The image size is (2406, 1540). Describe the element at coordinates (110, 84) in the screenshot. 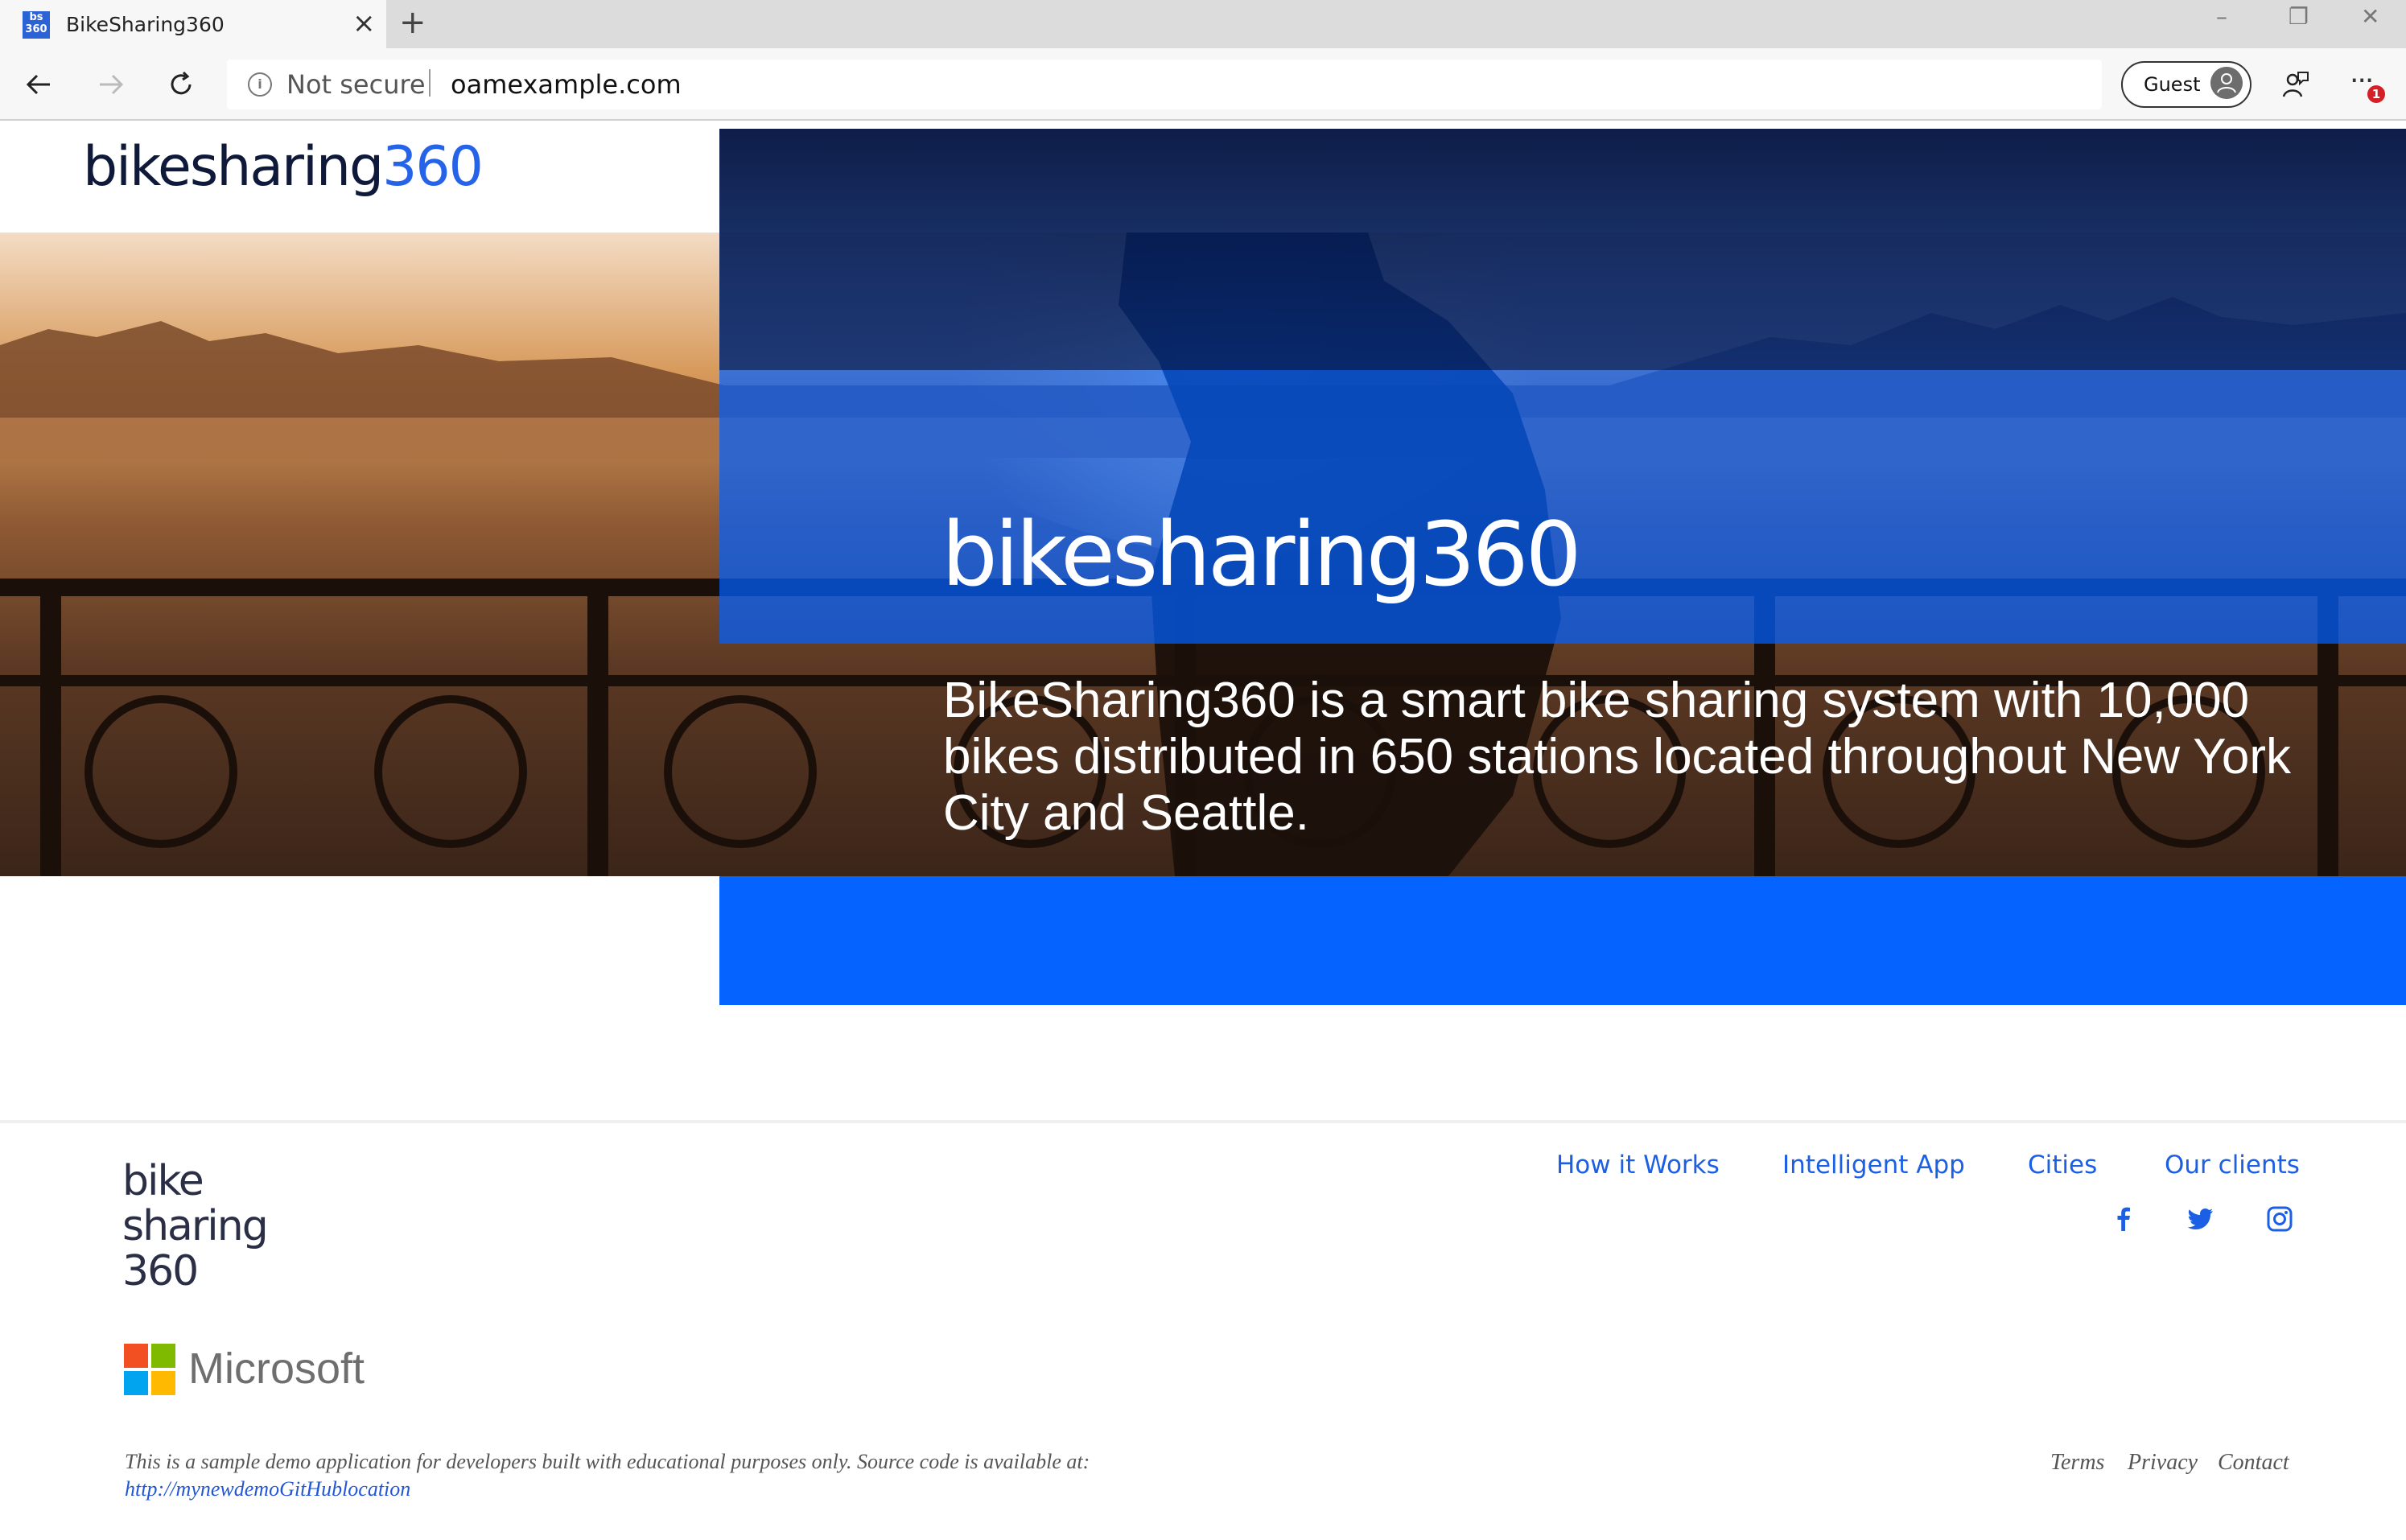

I see `forward-icon` at that location.